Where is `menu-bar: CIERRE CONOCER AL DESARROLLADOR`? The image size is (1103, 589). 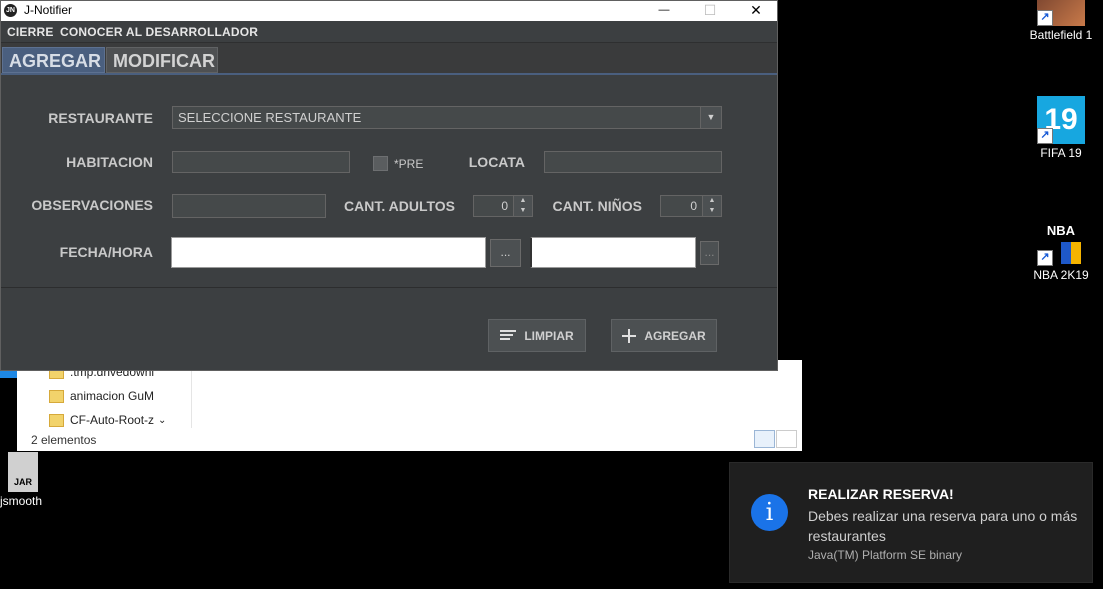
menu-bar: CIERRE CONOCER AL DESARROLLADOR is located at coordinates (389, 32).